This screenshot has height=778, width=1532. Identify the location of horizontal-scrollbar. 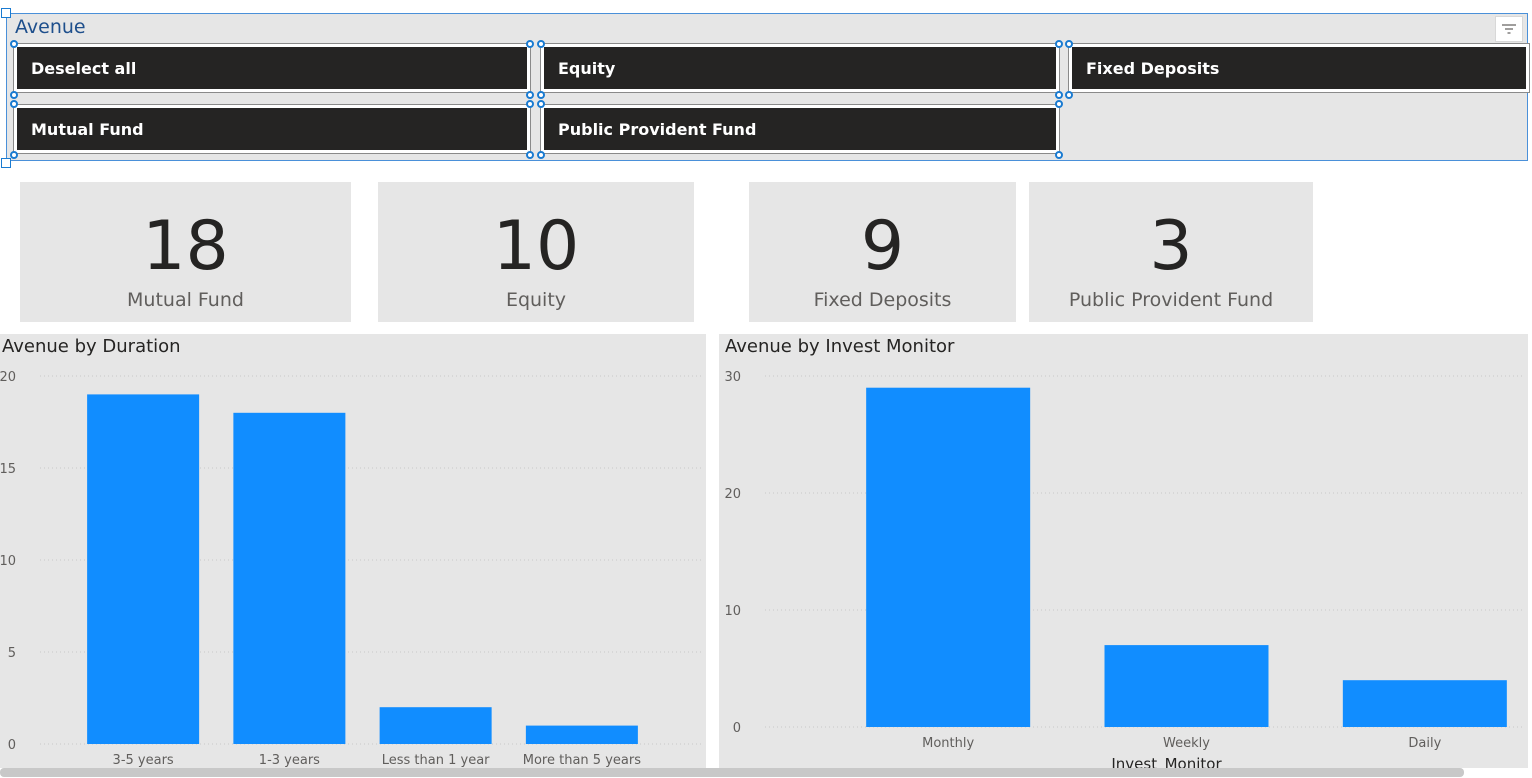
(732, 772).